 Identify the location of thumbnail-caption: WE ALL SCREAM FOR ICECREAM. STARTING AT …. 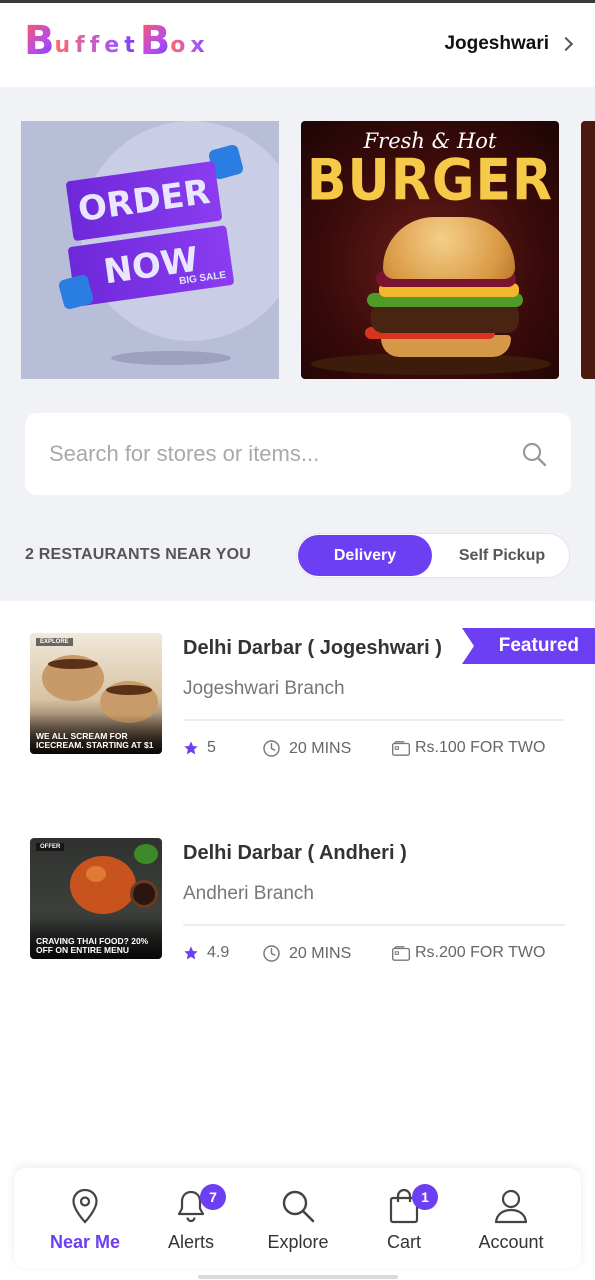
(95, 740).